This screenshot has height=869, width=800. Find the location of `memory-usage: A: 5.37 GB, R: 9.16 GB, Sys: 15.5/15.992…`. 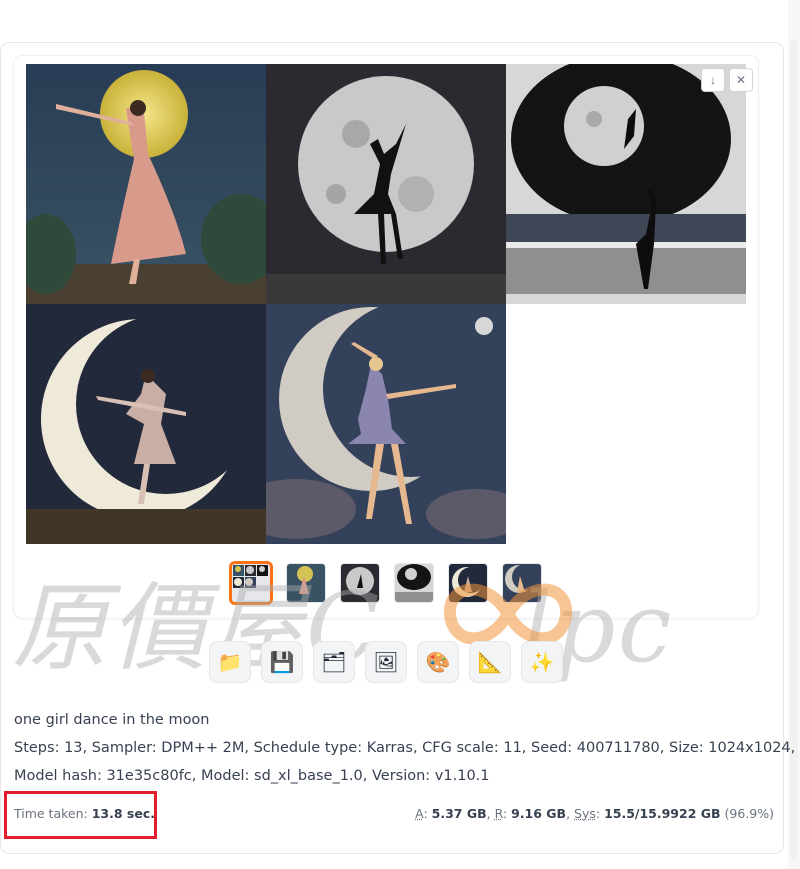

memory-usage: A: 5.37 GB, R: 9.16 GB, Sys: 15.5/15.992… is located at coordinates (594, 813).